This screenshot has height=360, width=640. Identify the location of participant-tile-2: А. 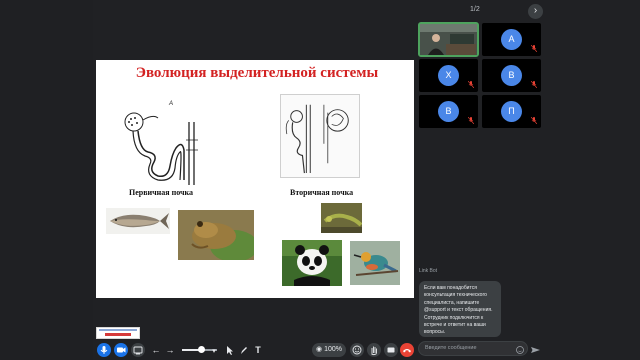
(511, 39).